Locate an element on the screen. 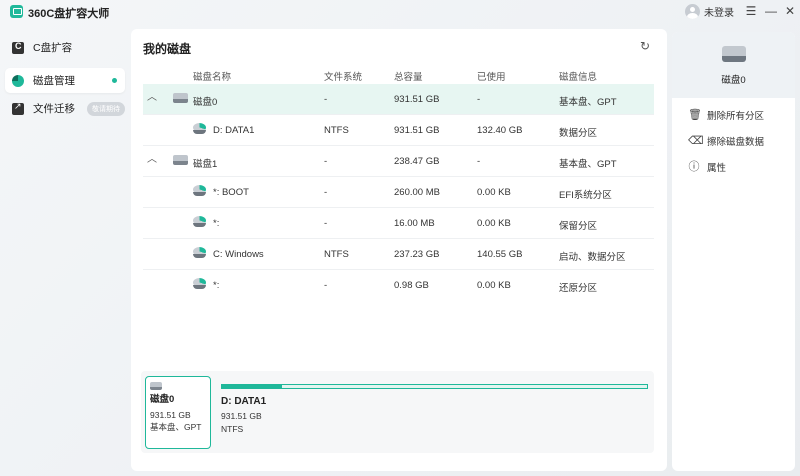  delete-all-partitions-button: 🗑 删除所有分区 is located at coordinates (726, 115).